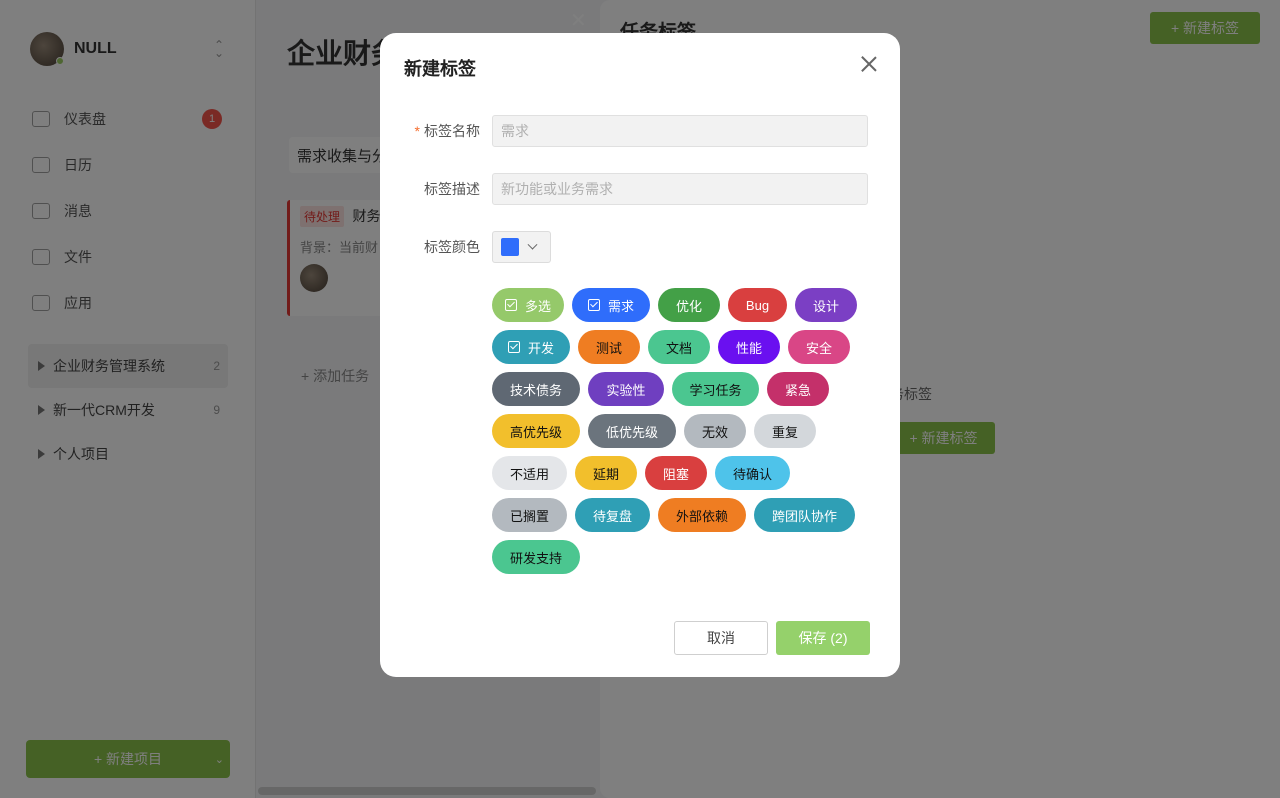 Image resolution: width=1280 pixels, height=798 pixels. I want to click on tag-chip-label: 待确认, so click(752, 474).